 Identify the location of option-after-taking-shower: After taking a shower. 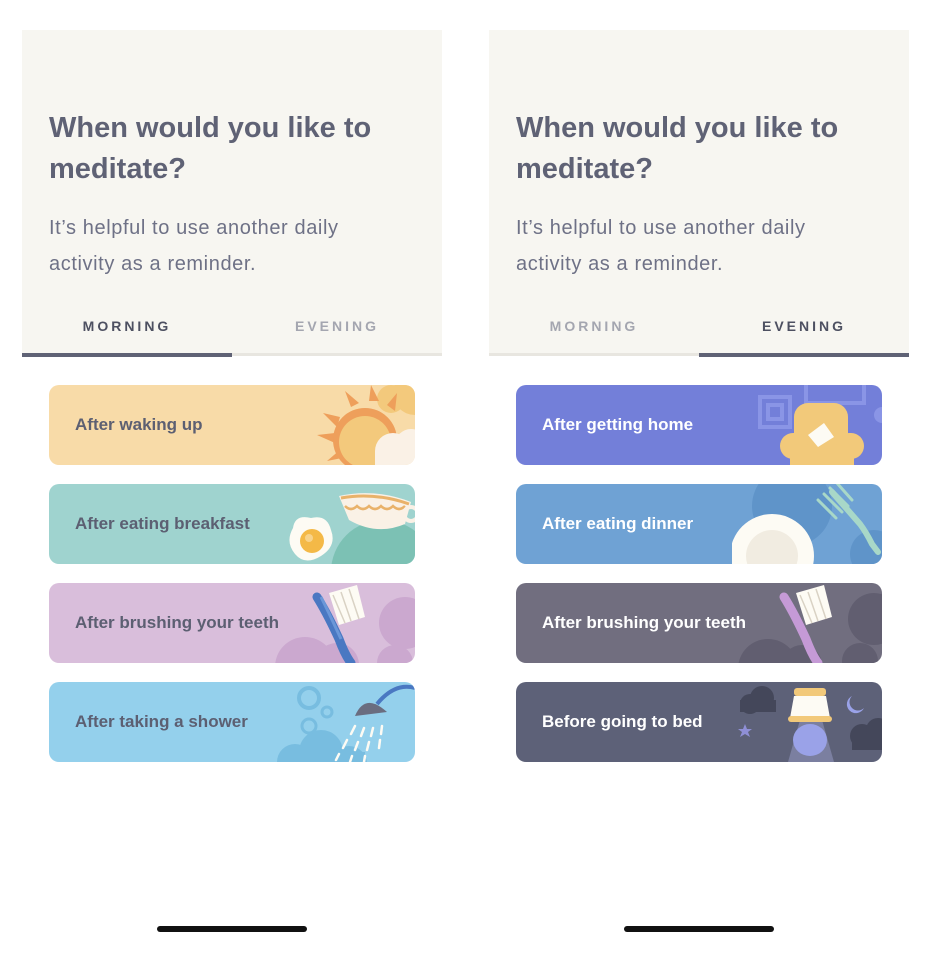
(232, 722).